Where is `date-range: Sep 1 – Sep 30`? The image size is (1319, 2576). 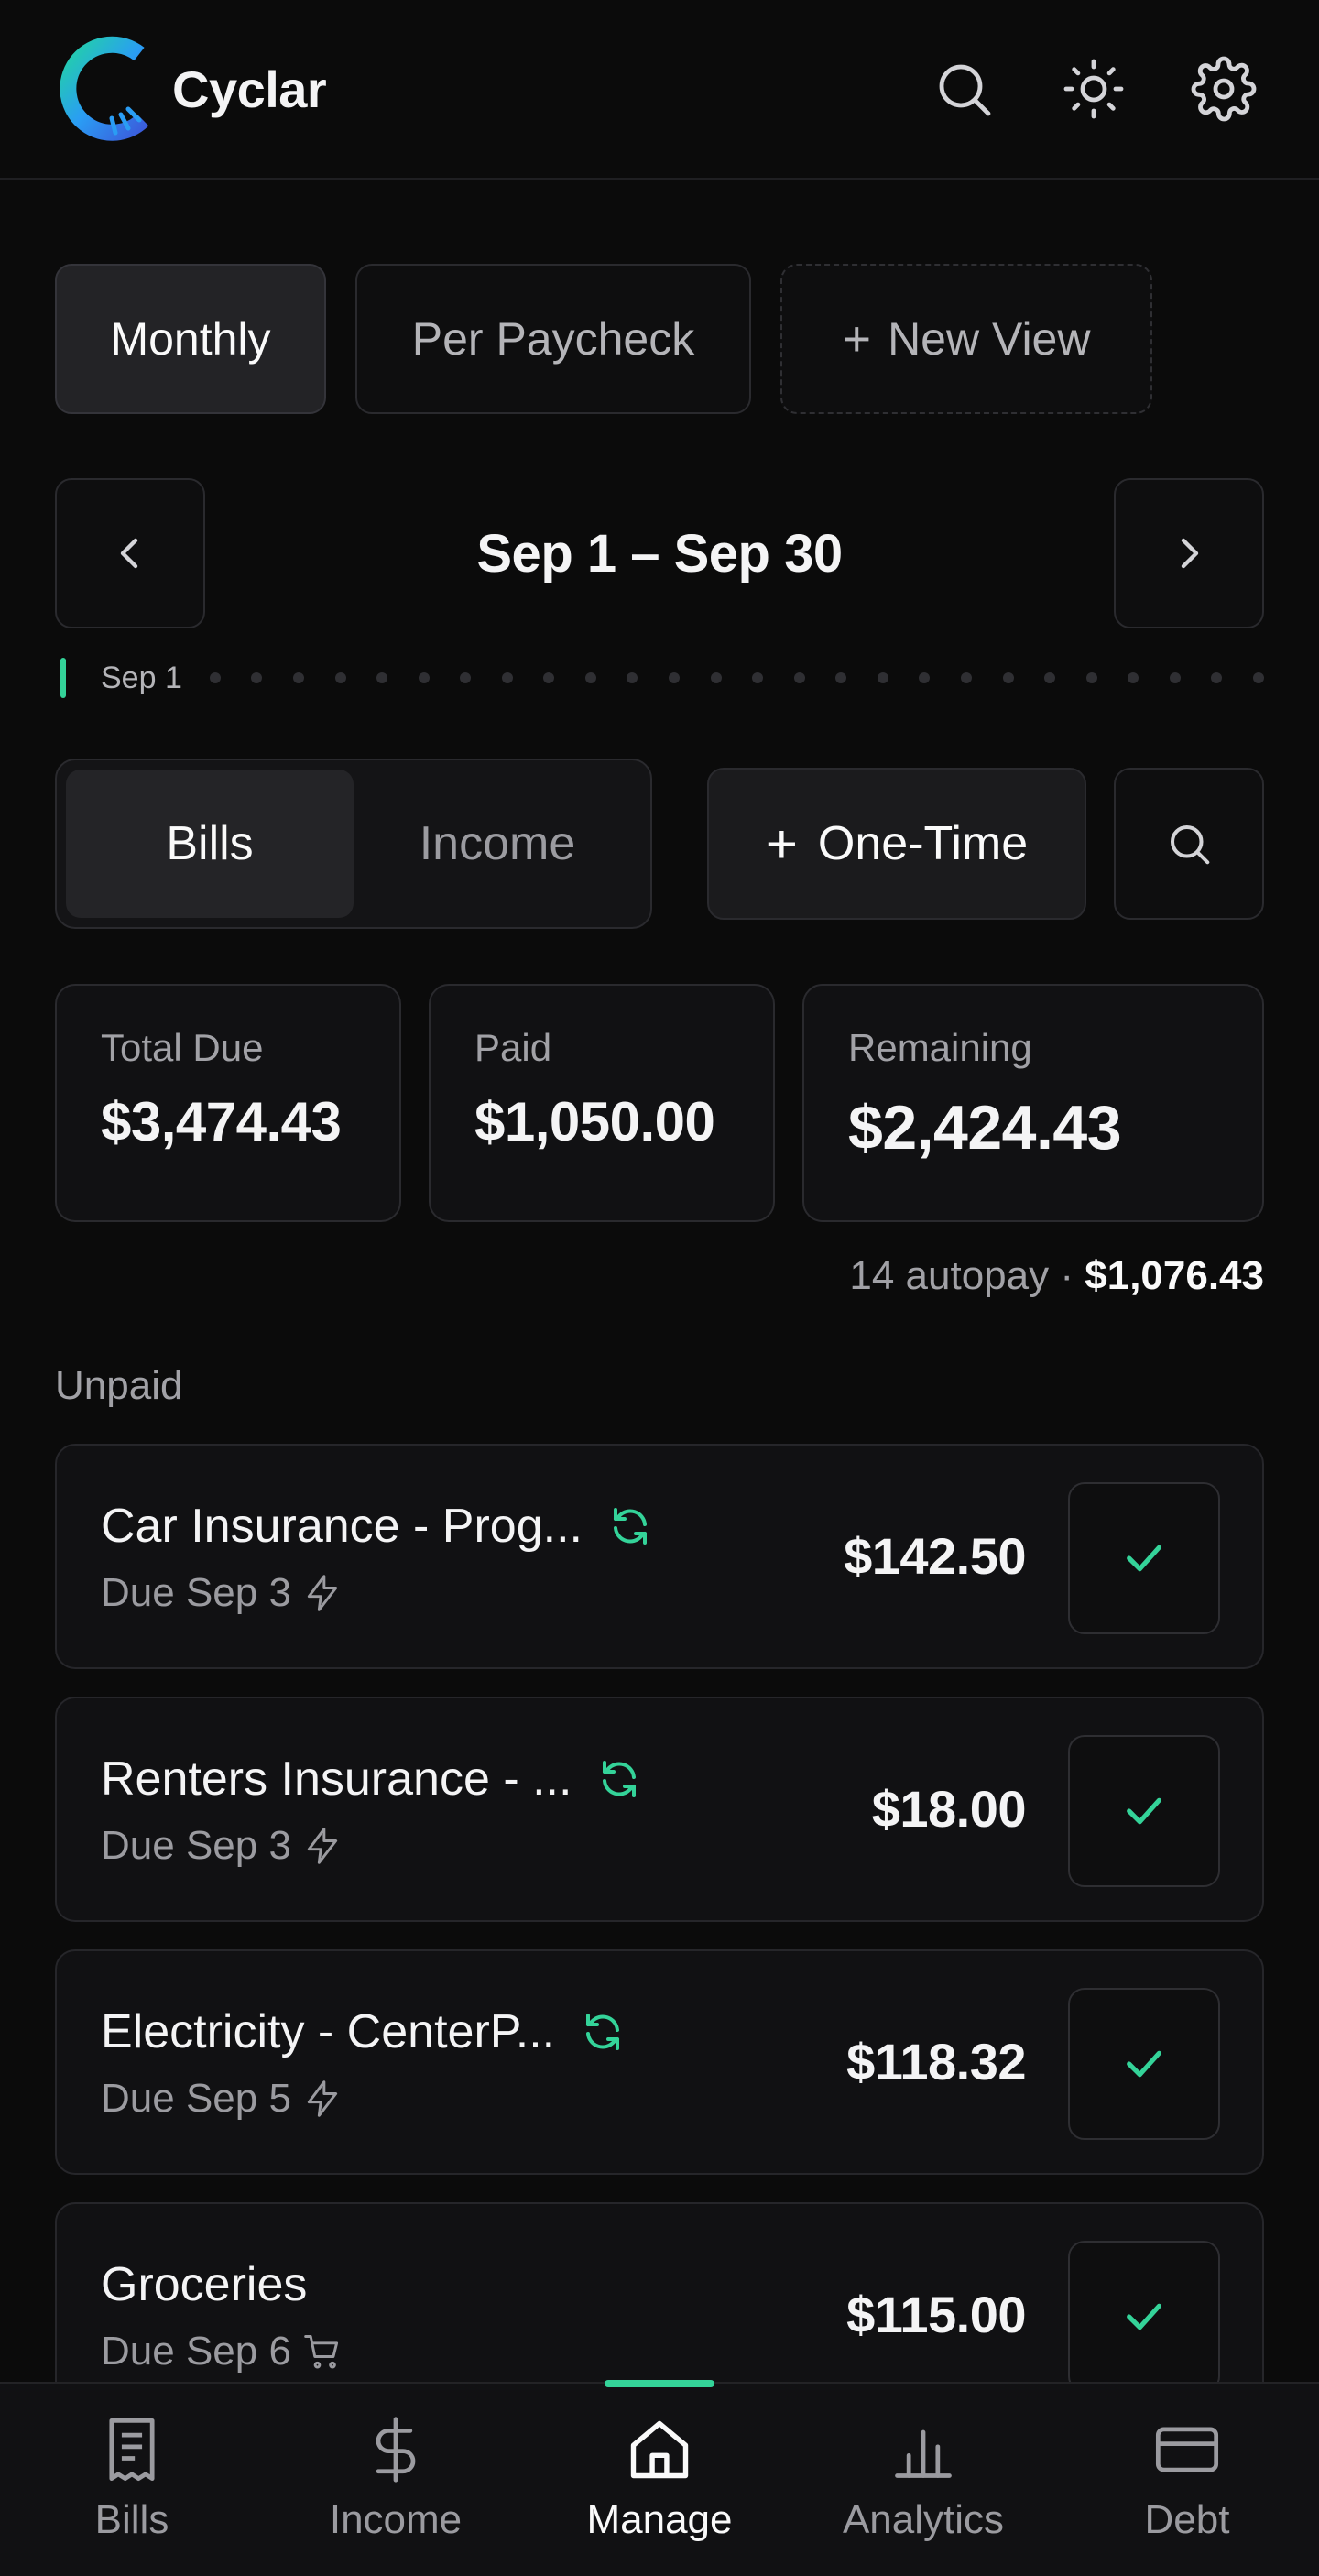
date-range: Sep 1 – Sep 30 is located at coordinates (659, 553).